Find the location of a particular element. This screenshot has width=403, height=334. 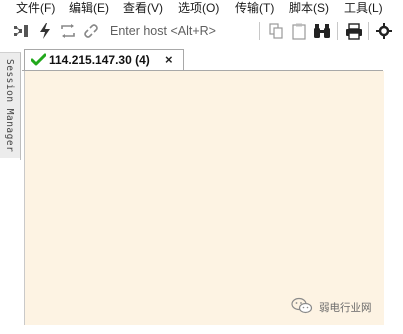

disconnect-icon is located at coordinates (92, 31).